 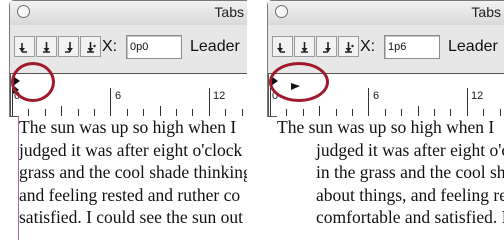 I want to click on text-line: satisfied. I could see the sun out, so click(x=131, y=217).